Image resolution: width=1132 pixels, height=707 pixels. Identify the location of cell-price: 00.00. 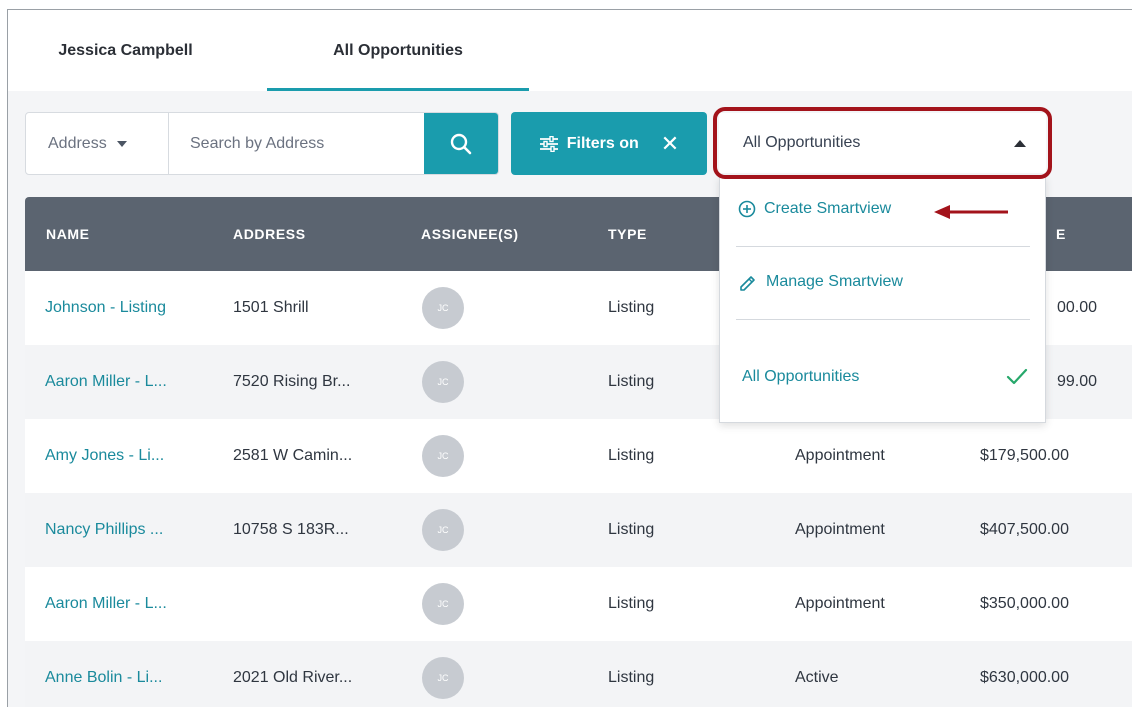
(1077, 307).